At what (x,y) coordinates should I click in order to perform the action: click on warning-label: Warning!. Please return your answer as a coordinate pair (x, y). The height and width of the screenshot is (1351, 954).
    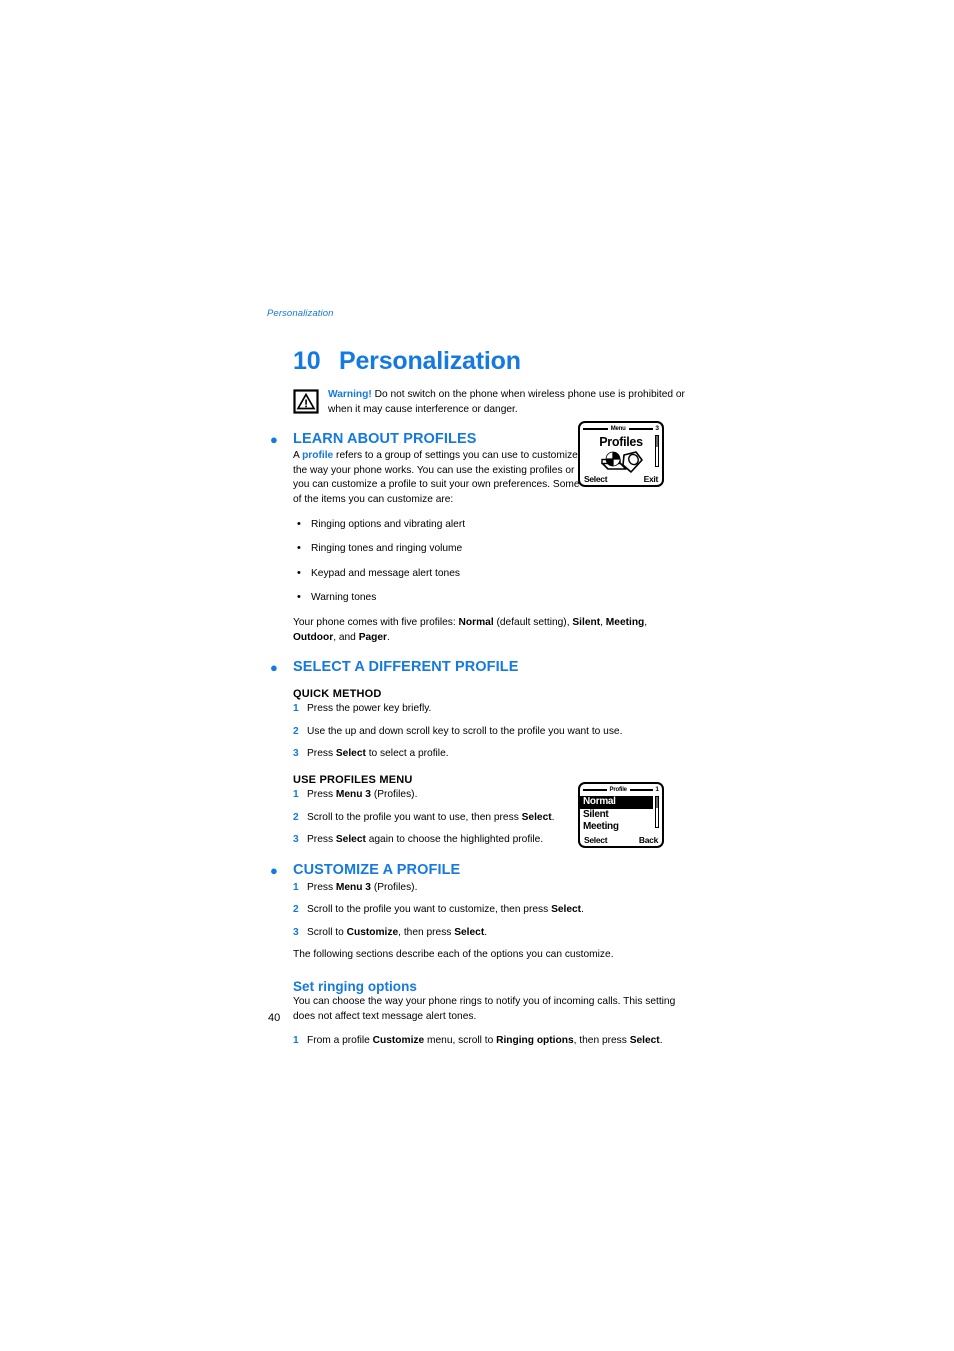
    Looking at the image, I should click on (350, 394).